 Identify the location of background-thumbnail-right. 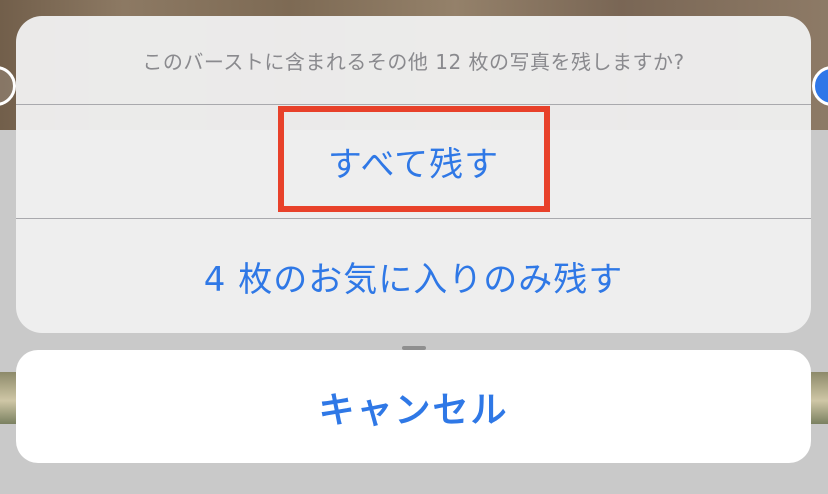
(819, 398).